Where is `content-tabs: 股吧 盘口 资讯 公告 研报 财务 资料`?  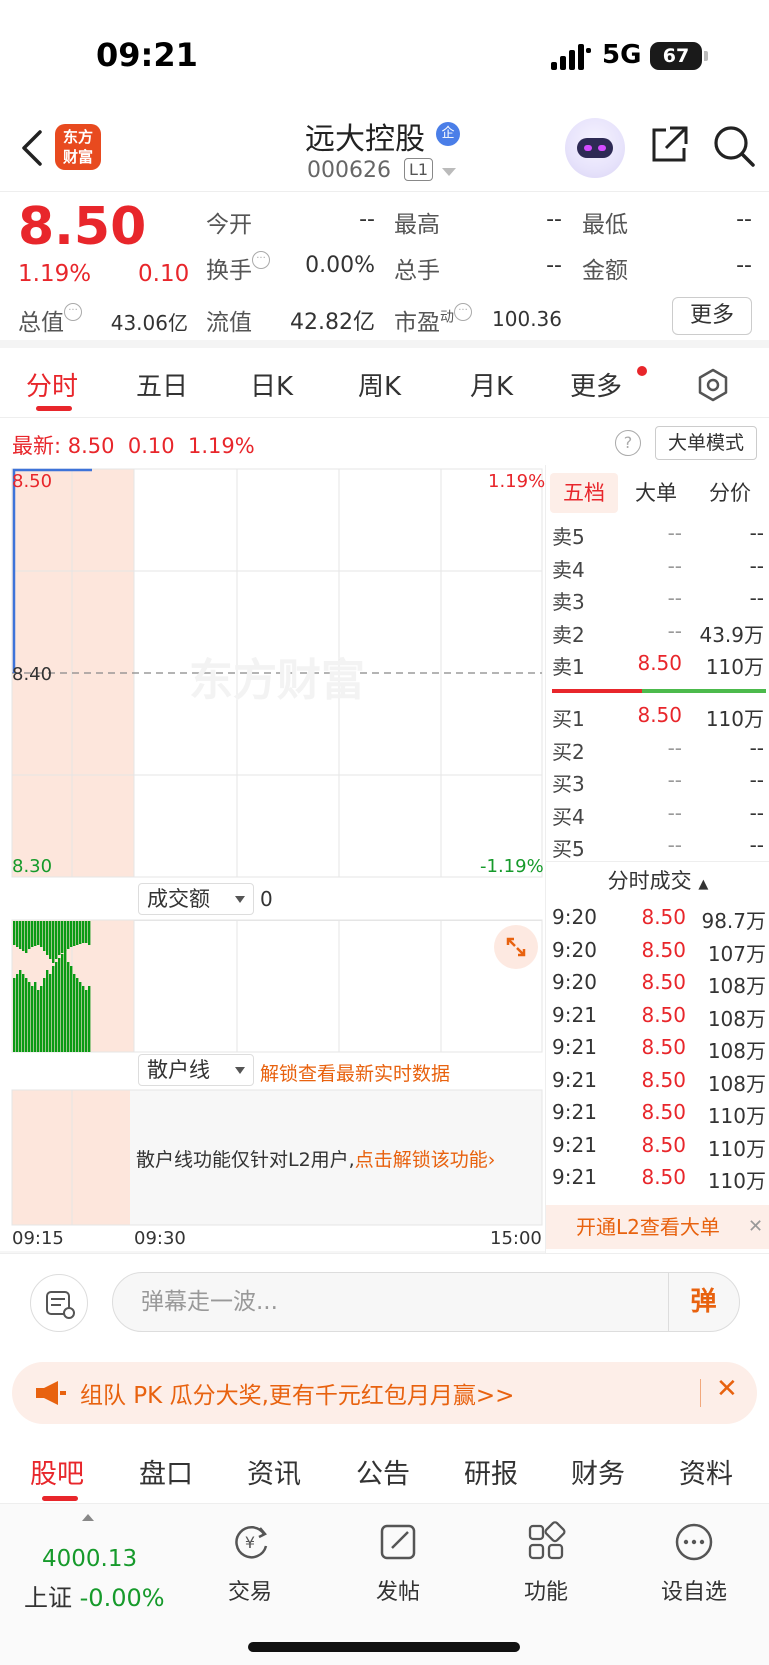
content-tabs: 股吧 盘口 资讯 公告 研报 财务 资料 is located at coordinates (384, 1471).